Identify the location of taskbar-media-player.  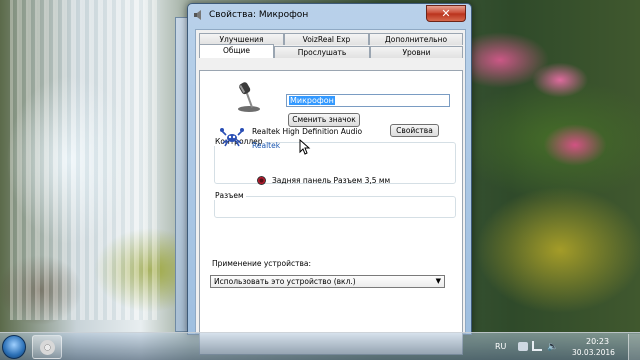
(47, 347).